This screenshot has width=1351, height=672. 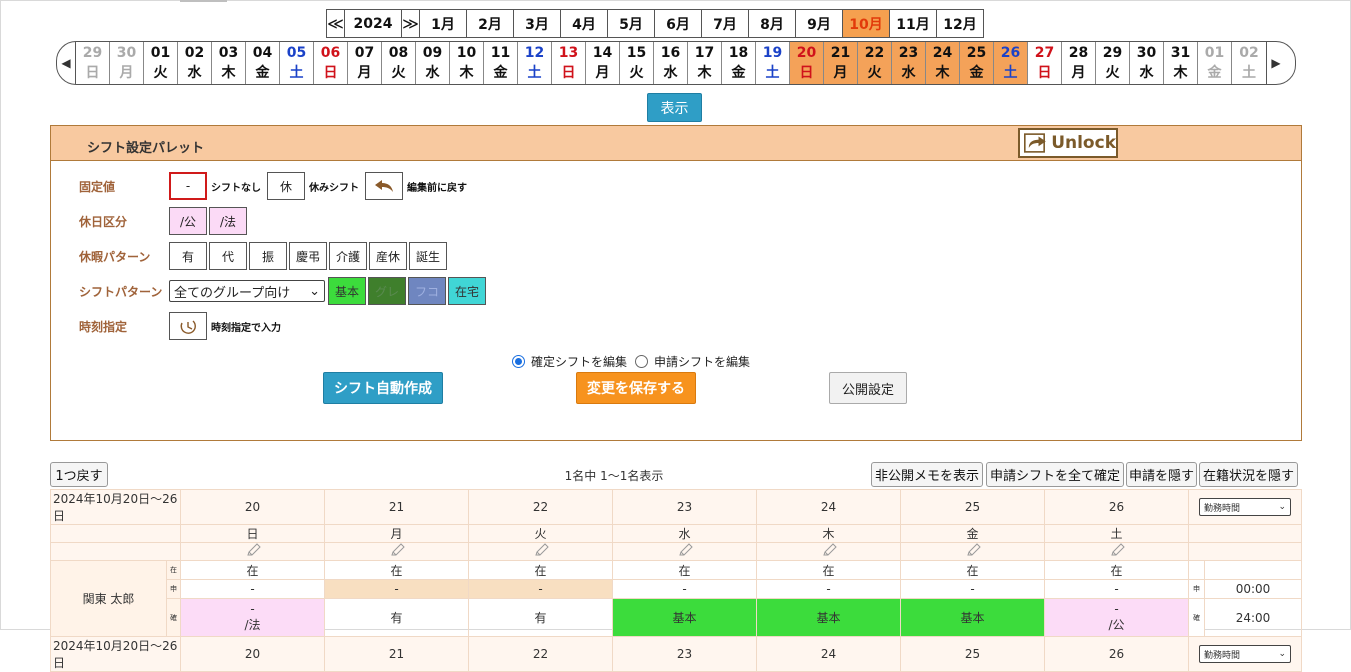 I want to click on day-cell: 03 木, so click(x=229, y=63).